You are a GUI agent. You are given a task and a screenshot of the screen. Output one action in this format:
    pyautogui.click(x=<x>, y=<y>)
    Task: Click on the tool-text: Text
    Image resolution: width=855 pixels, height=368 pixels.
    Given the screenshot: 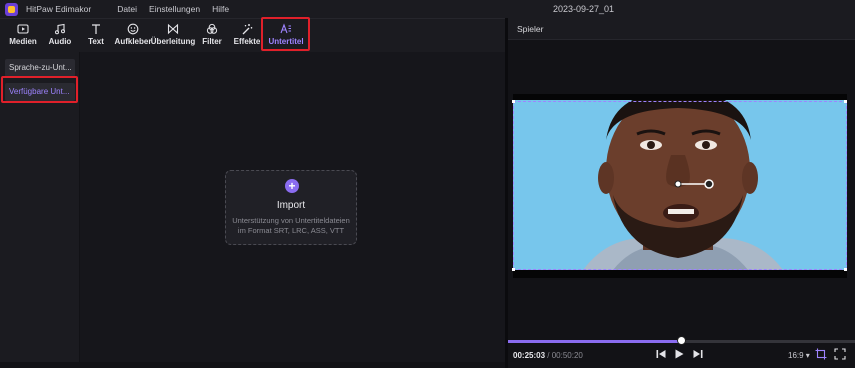 What is the action you would take?
    pyautogui.click(x=96, y=36)
    